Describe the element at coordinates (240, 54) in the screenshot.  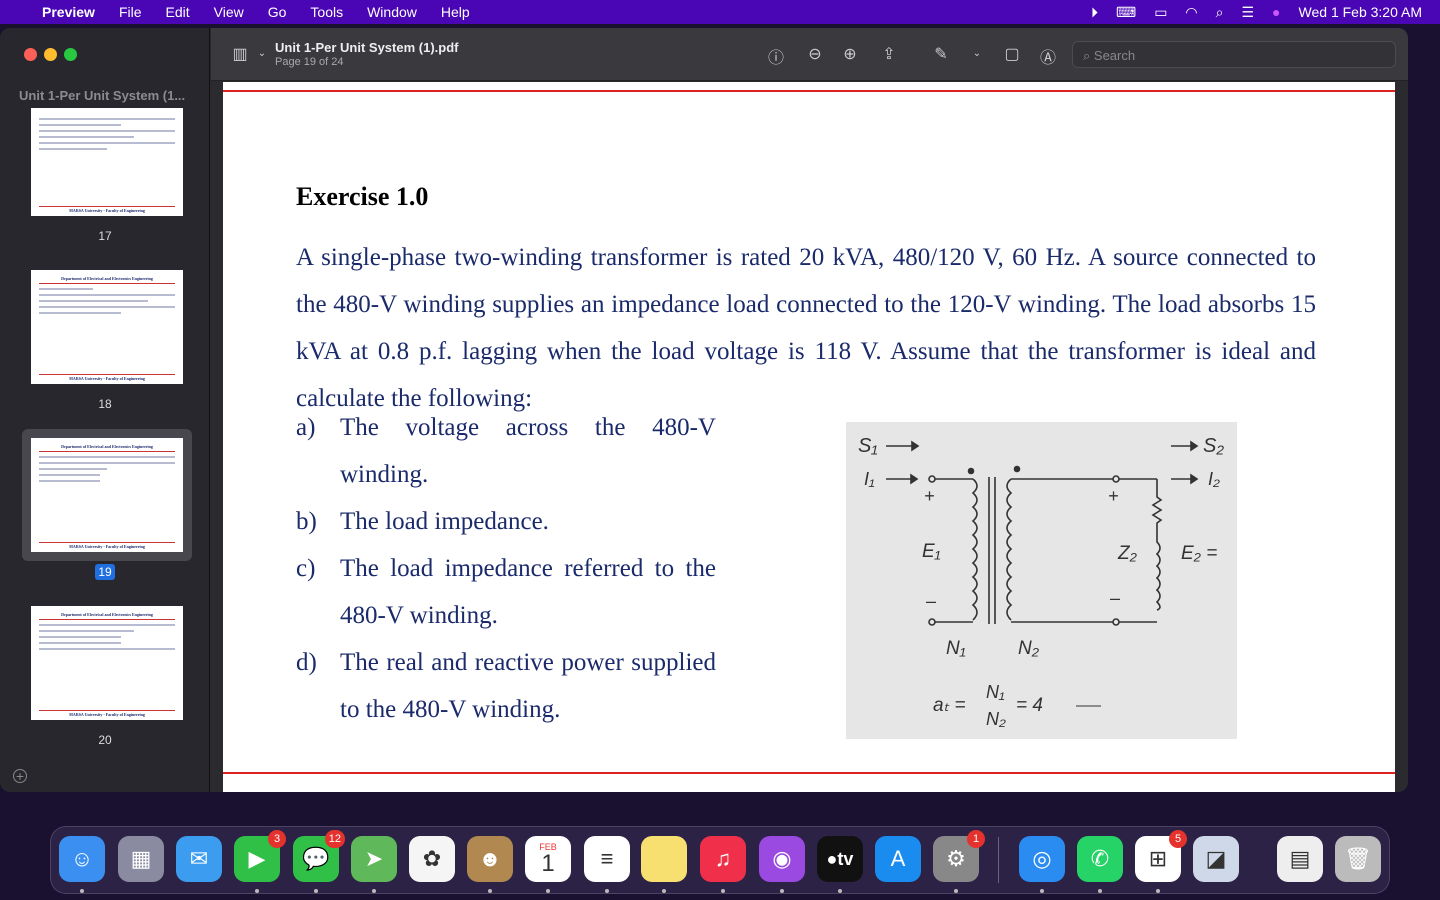
I see `sidebar-toggle-icon: ▥` at that location.